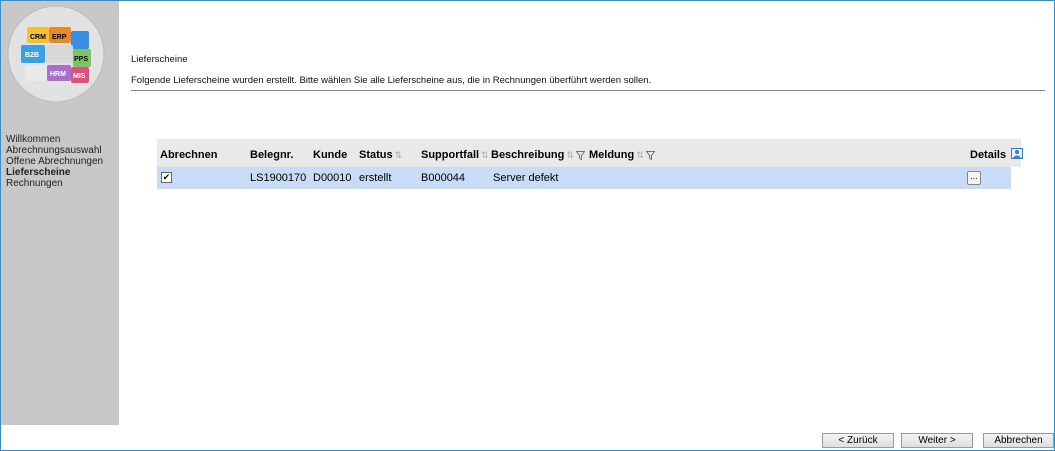 This screenshot has width=1055, height=451. What do you see at coordinates (538, 155) in the screenshot?
I see `column-header-beschreibung: Beschreibung ⇅` at bounding box center [538, 155].